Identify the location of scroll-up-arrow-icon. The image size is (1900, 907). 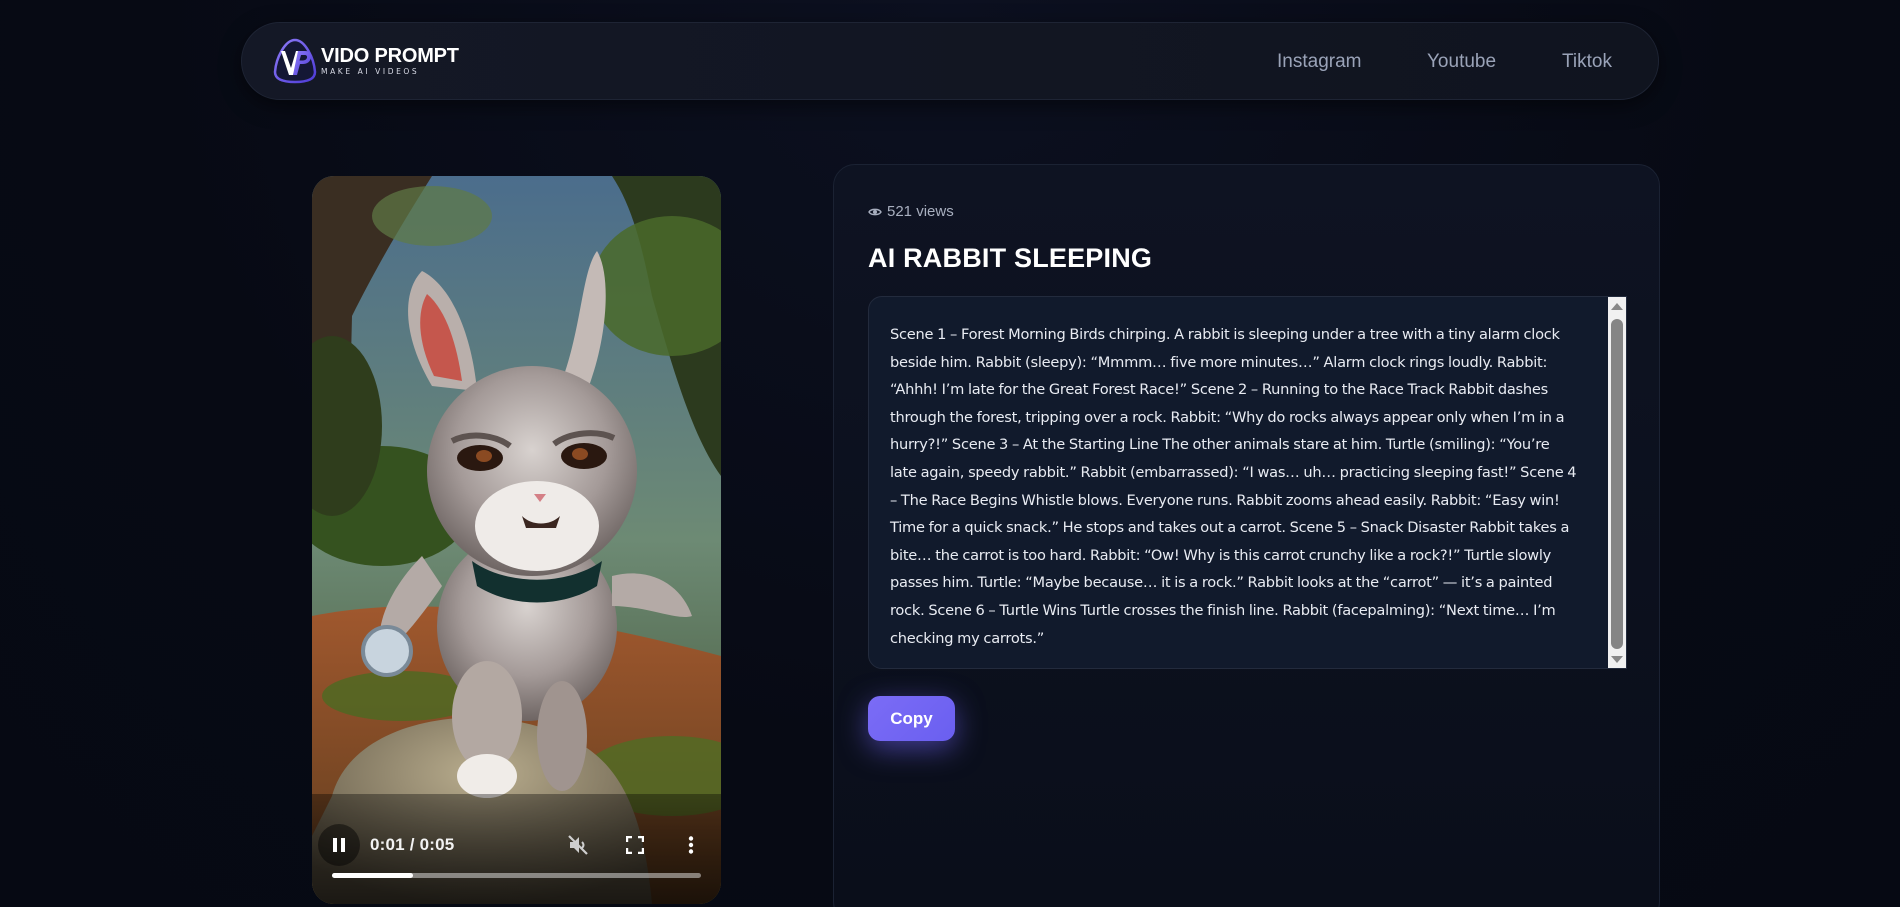
(1617, 306).